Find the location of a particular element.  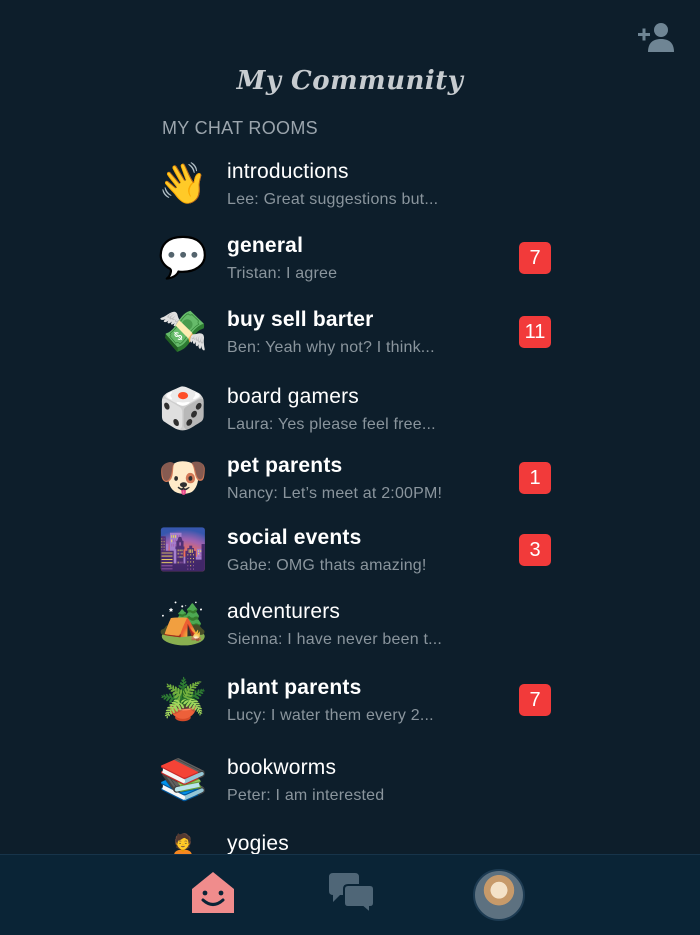

tab-profile is located at coordinates (499, 895).